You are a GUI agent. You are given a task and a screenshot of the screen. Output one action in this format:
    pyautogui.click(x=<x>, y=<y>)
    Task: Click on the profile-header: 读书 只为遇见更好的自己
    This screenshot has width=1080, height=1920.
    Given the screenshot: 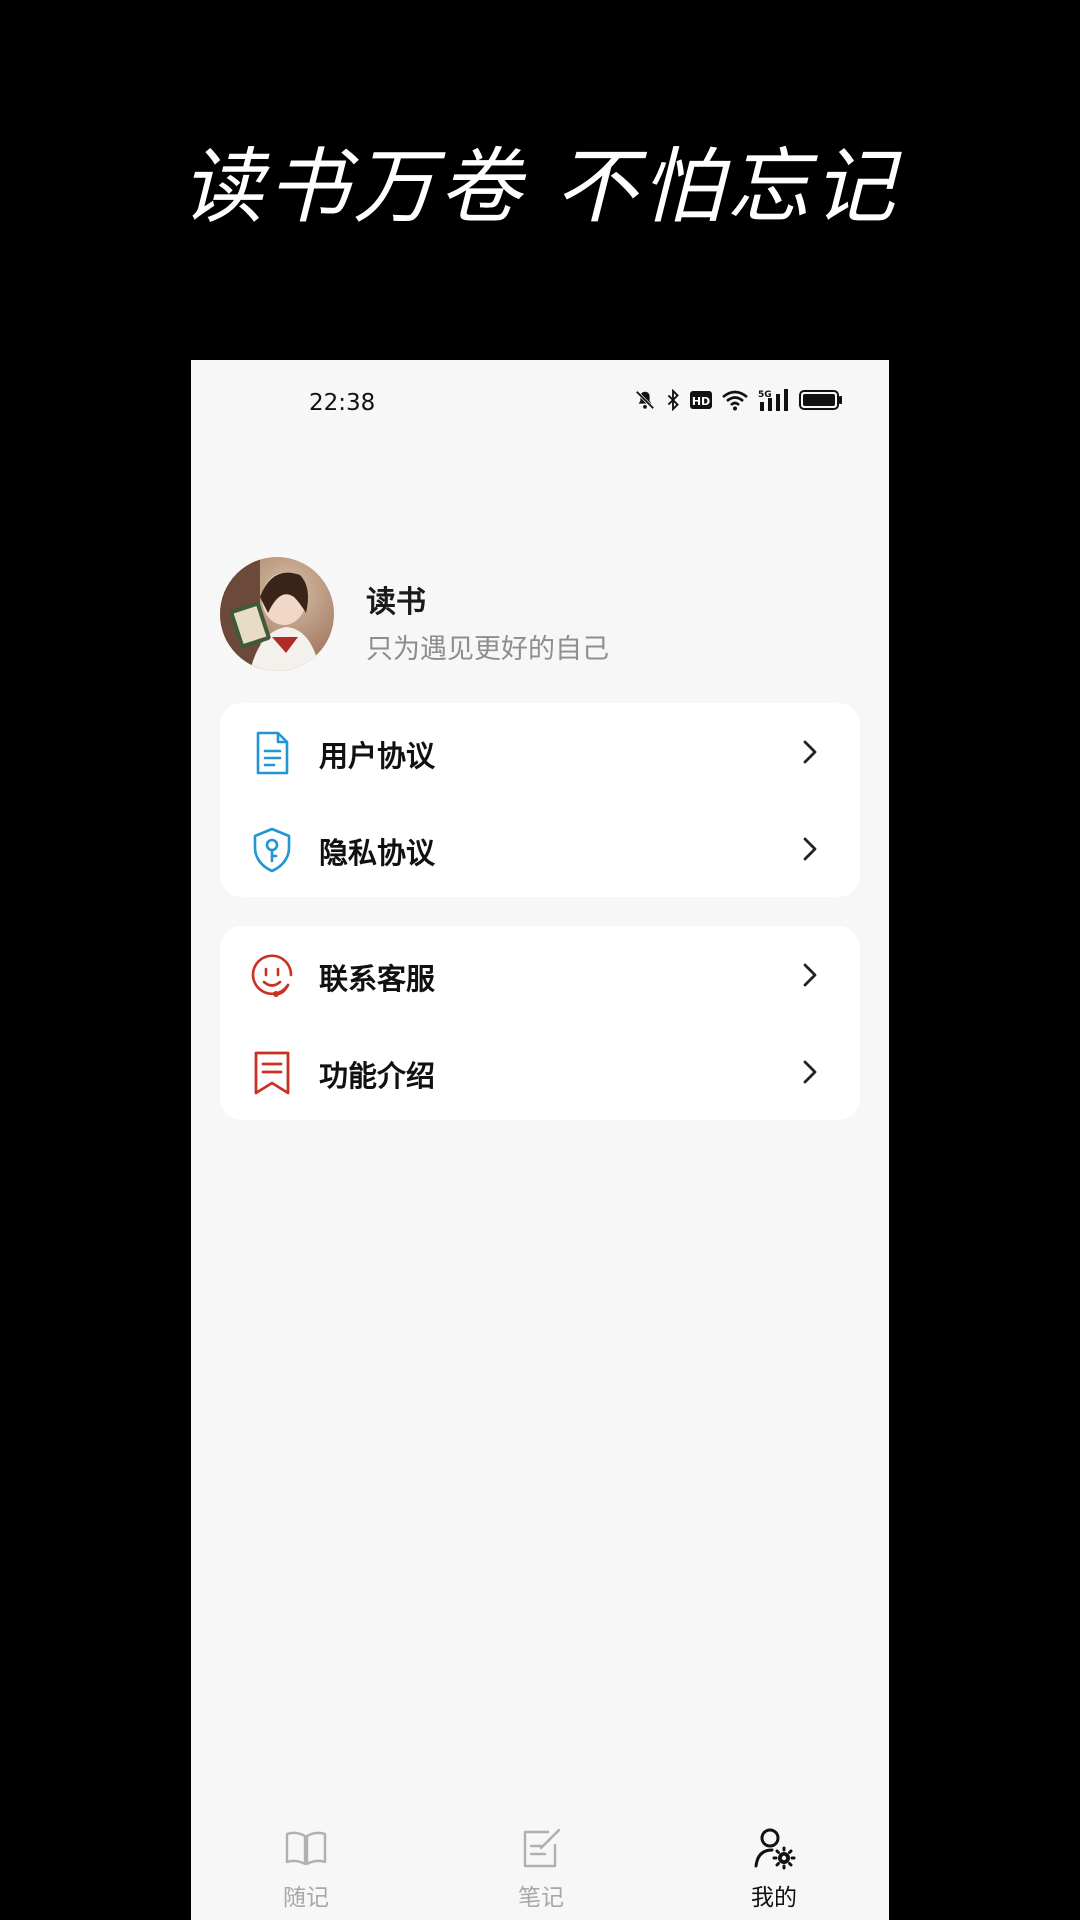 What is the action you would take?
    pyautogui.click(x=540, y=615)
    